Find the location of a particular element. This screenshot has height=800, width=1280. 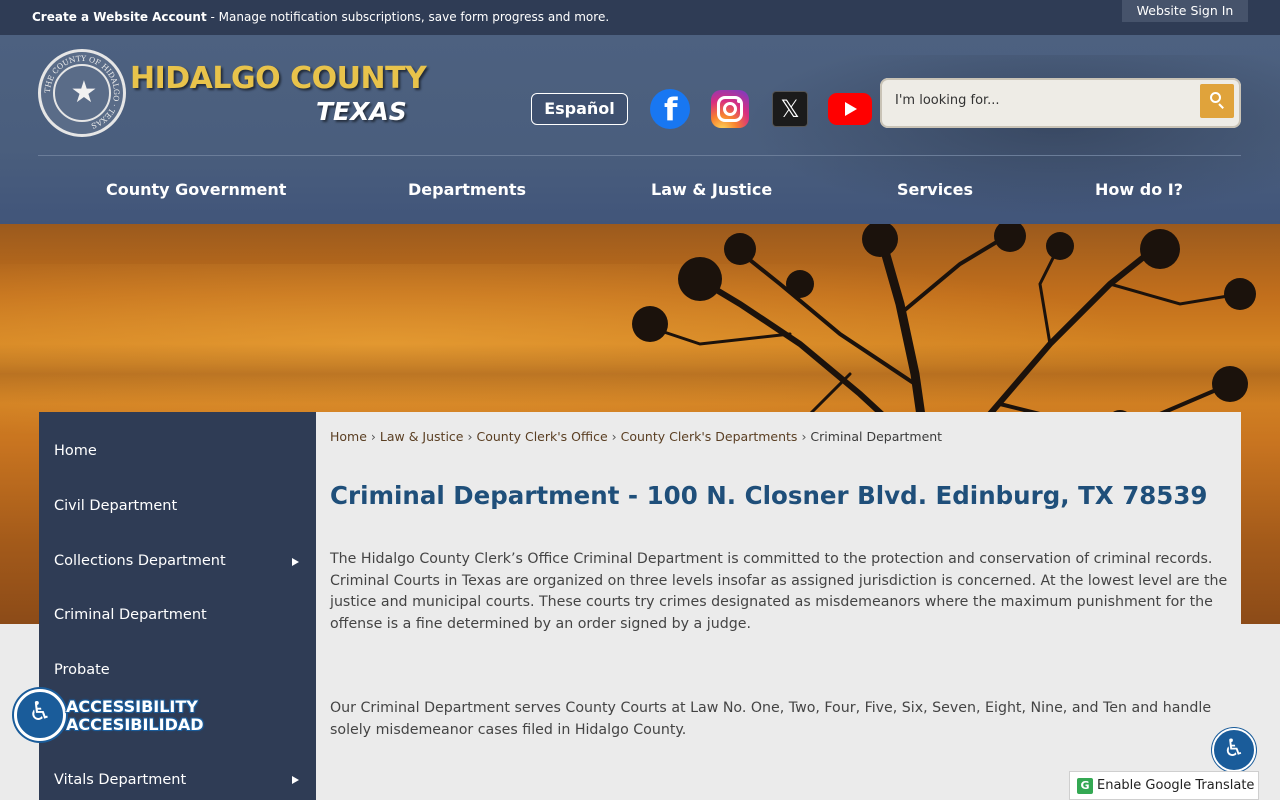

google-translate-button: G Enable Google Translate is located at coordinates (1164, 785).